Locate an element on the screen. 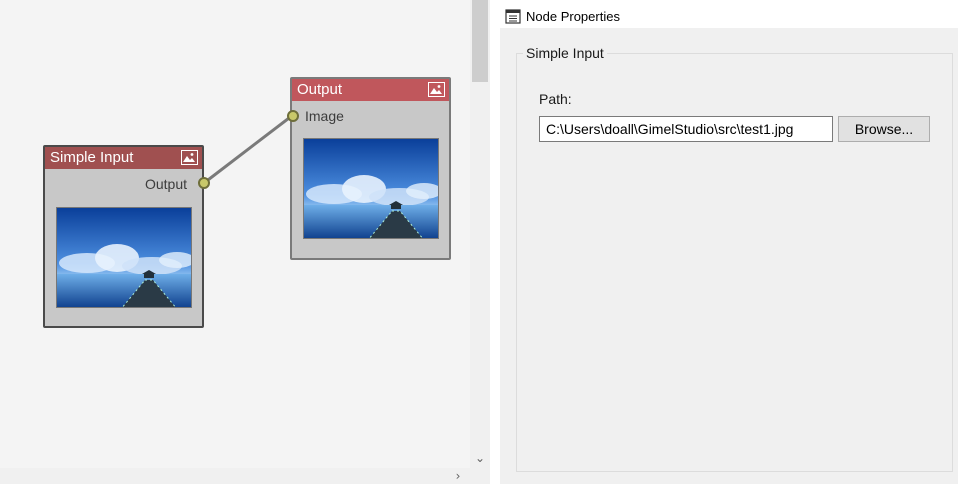  vertical-scrollbar: ⌄ is located at coordinates (480, 234).